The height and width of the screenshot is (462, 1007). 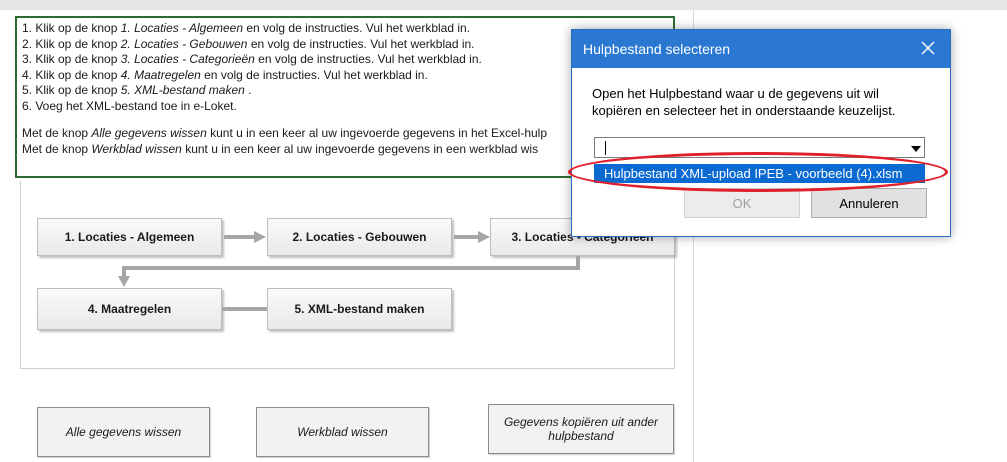 I want to click on close-icon, so click(x=928, y=48).